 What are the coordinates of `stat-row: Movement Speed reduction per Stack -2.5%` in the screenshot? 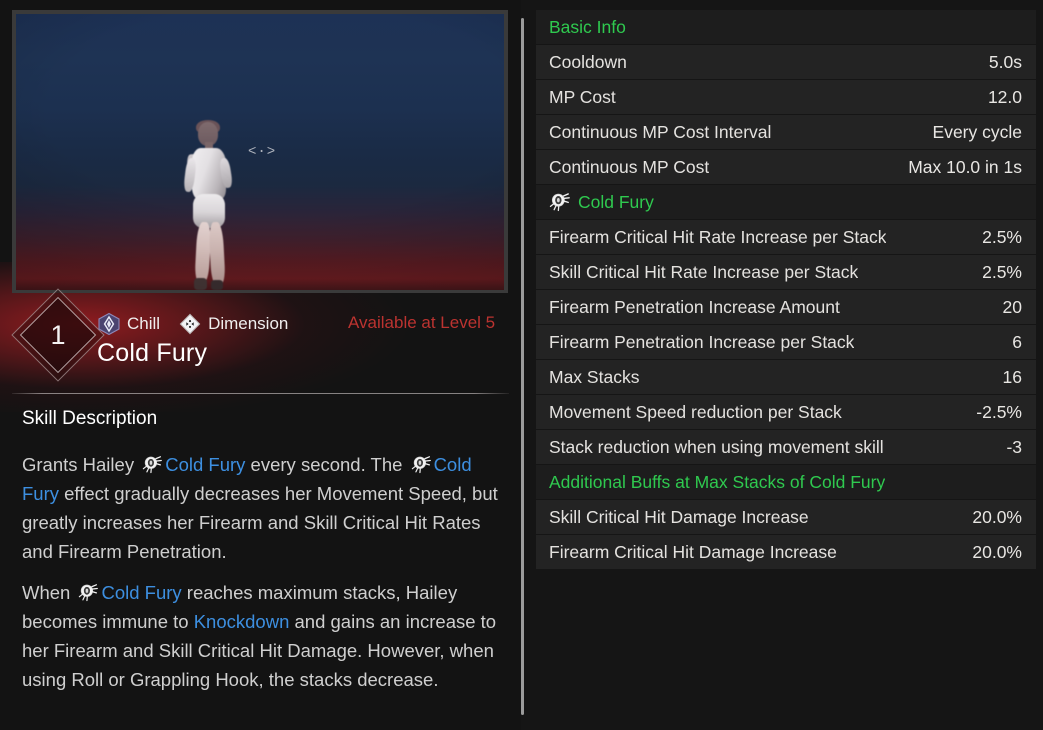 It's located at (786, 412).